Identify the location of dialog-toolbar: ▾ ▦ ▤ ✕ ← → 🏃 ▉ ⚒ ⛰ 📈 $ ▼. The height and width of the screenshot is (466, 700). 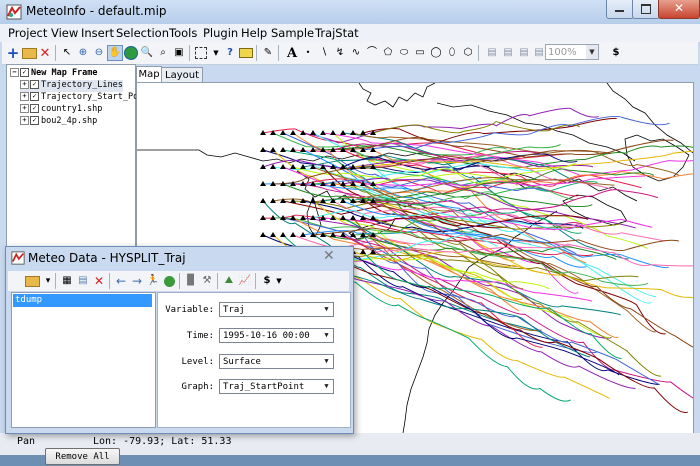
(178, 281).